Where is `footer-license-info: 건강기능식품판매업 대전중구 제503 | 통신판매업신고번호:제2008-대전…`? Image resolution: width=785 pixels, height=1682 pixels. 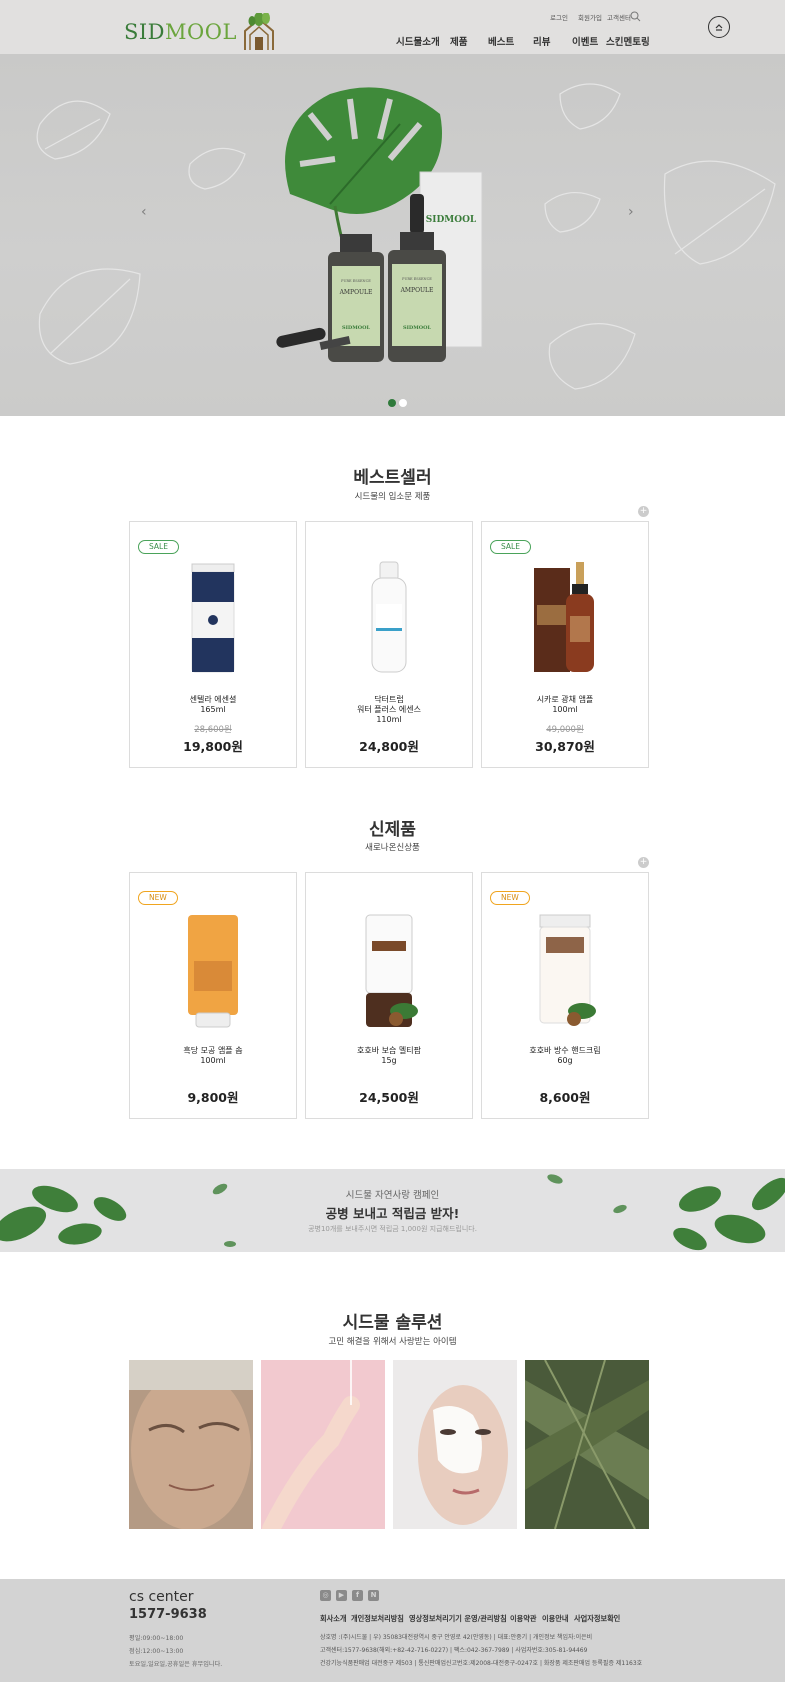 footer-license-info: 건강기능식품판매업 대전중구 제503 | 통신판매업신고번호:제2008-대전… is located at coordinates (481, 1663).